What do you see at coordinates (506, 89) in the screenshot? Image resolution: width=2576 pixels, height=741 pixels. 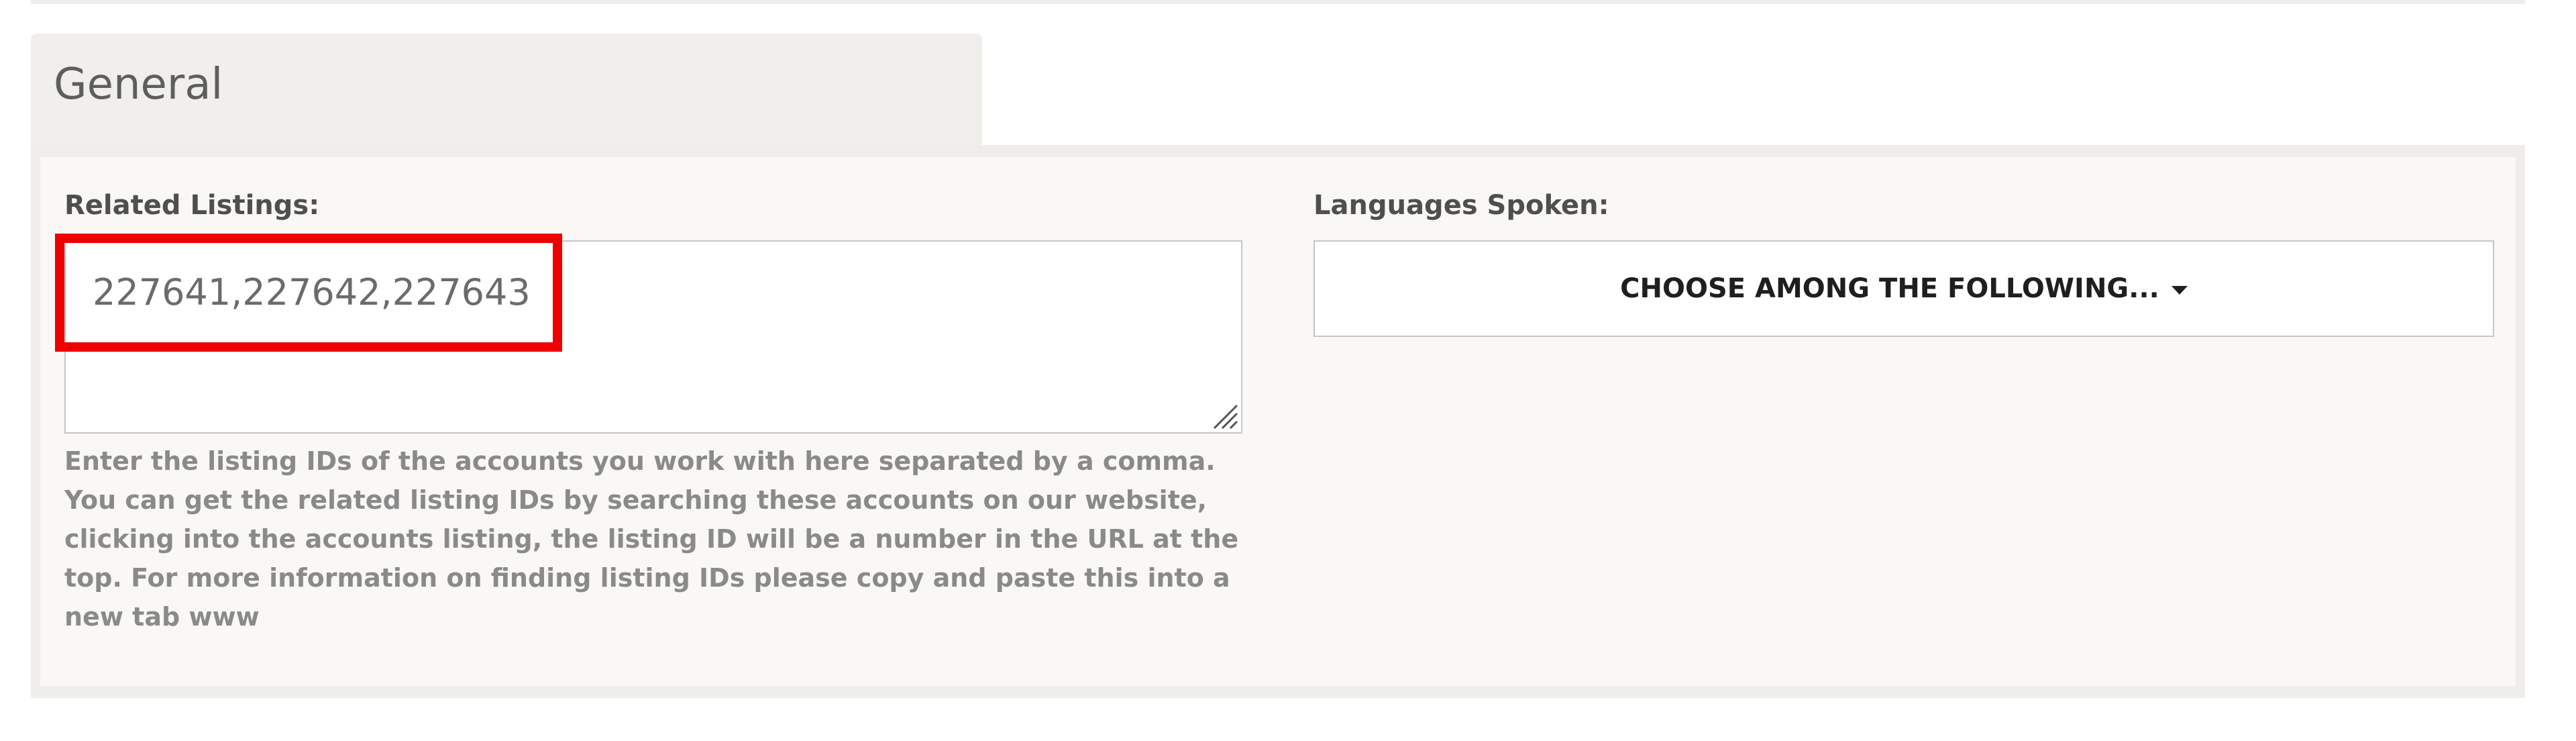 I see `section-tab-general: General` at bounding box center [506, 89].